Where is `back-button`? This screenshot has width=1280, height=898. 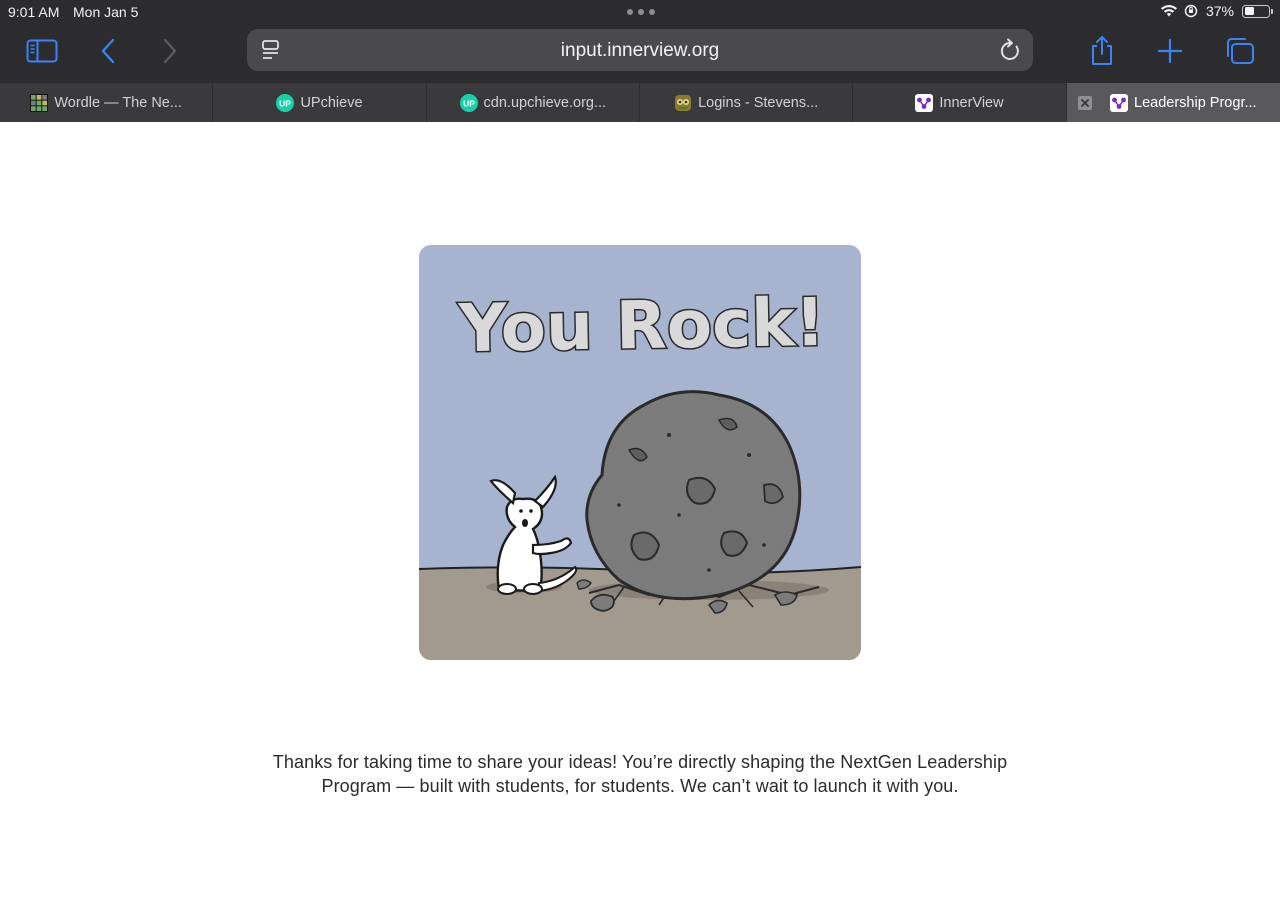
back-button is located at coordinates (108, 51).